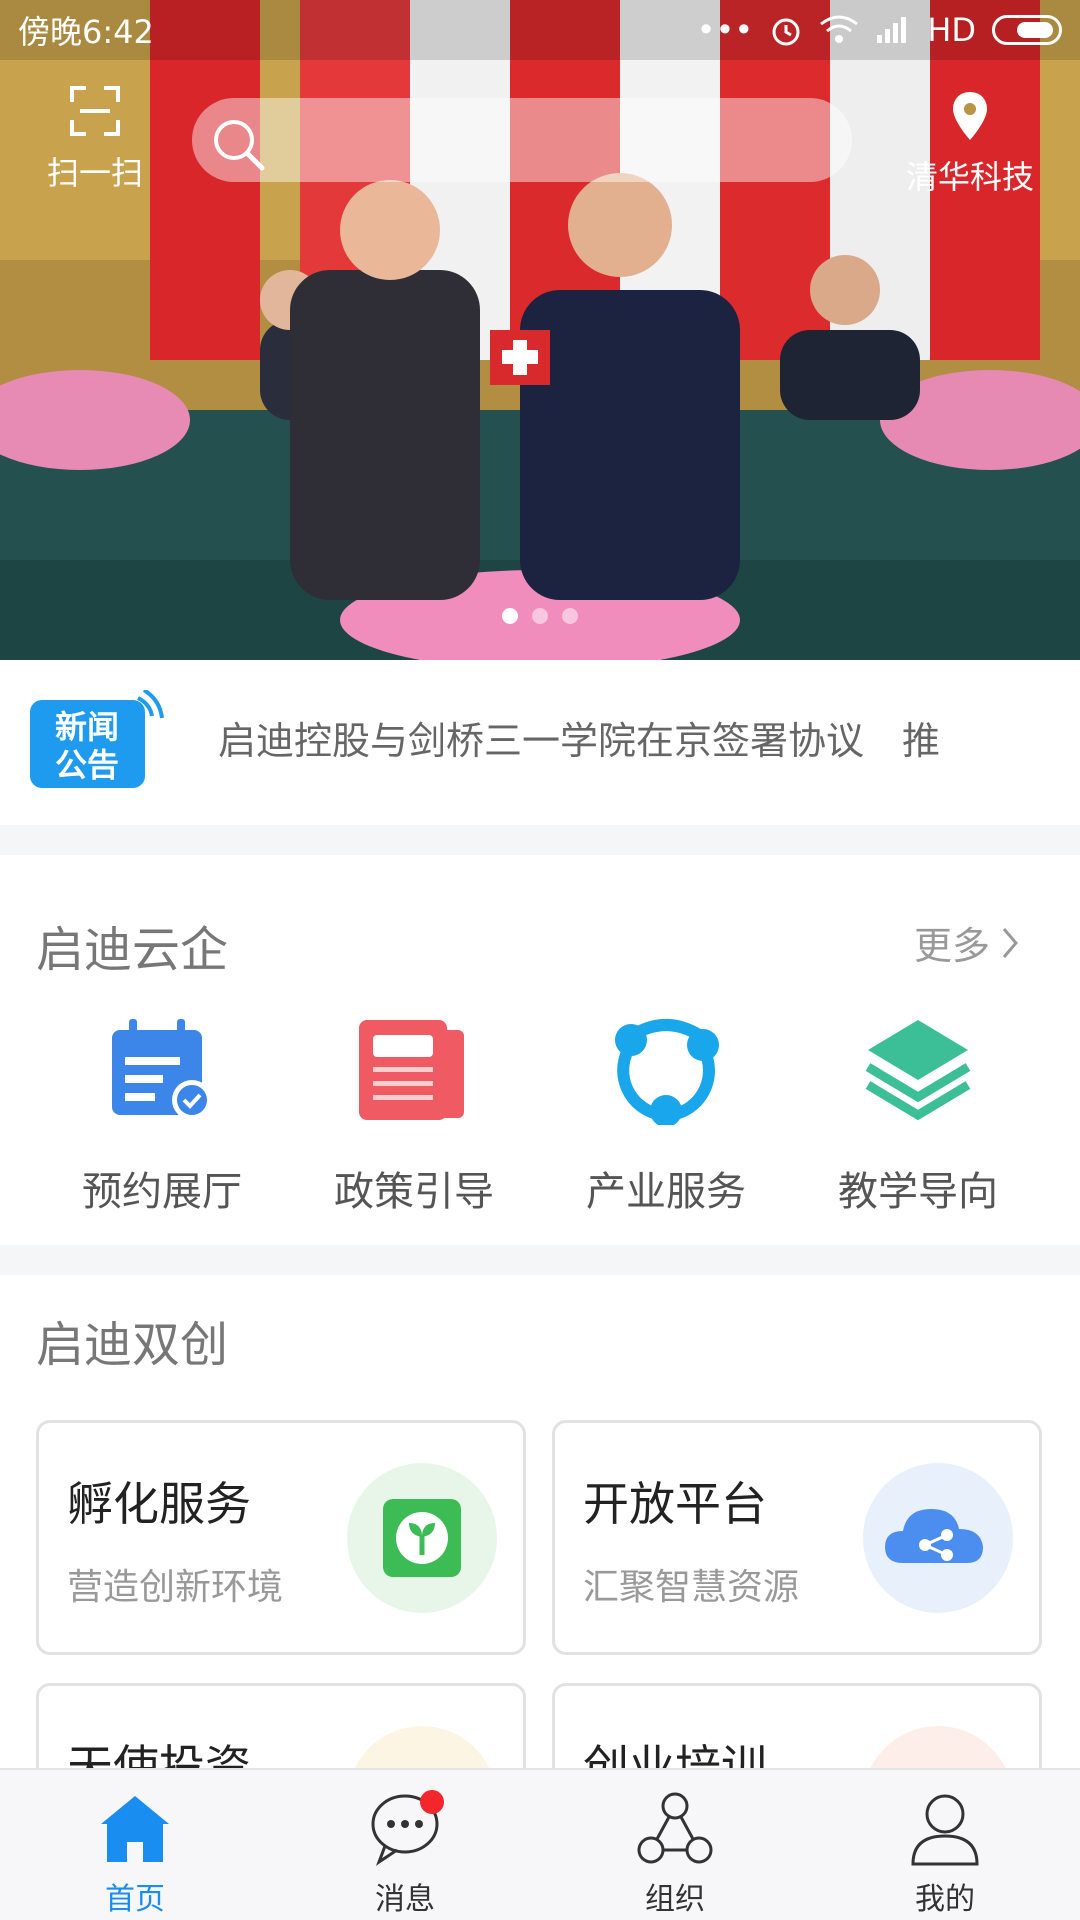 The height and width of the screenshot is (1920, 1080). Describe the element at coordinates (675, 1828) in the screenshot. I see `organization-icon` at that location.